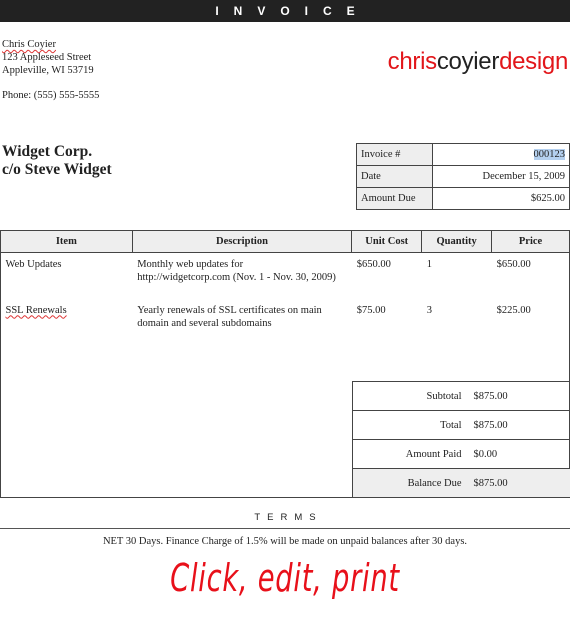 The width and height of the screenshot is (570, 630). What do you see at coordinates (519, 454) in the screenshot?
I see `amount-paid-value: $0.00` at bounding box center [519, 454].